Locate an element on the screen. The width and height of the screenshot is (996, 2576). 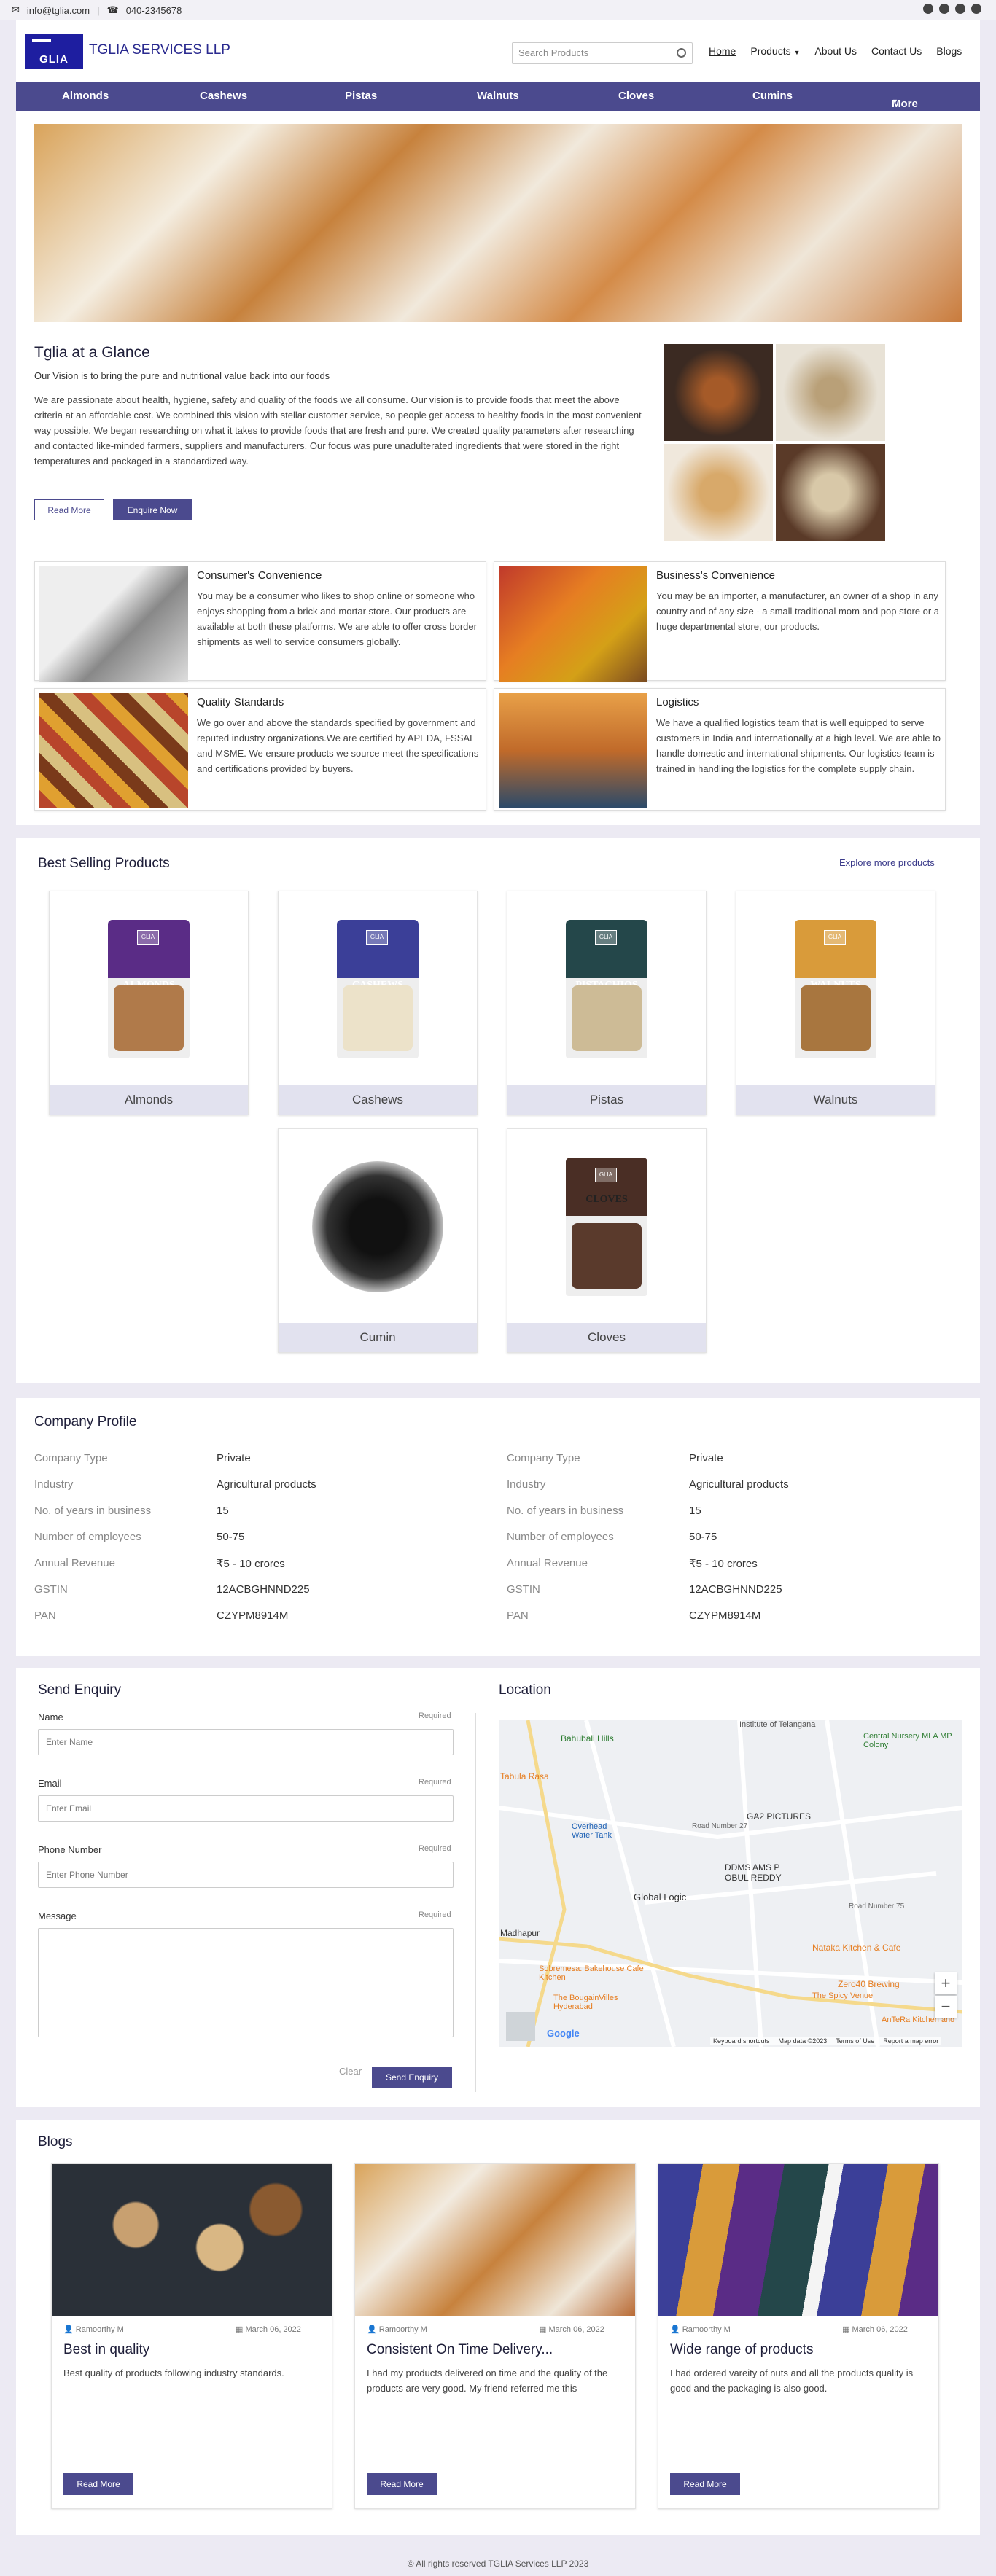
zoom-in-button: + is located at coordinates (946, 1983).